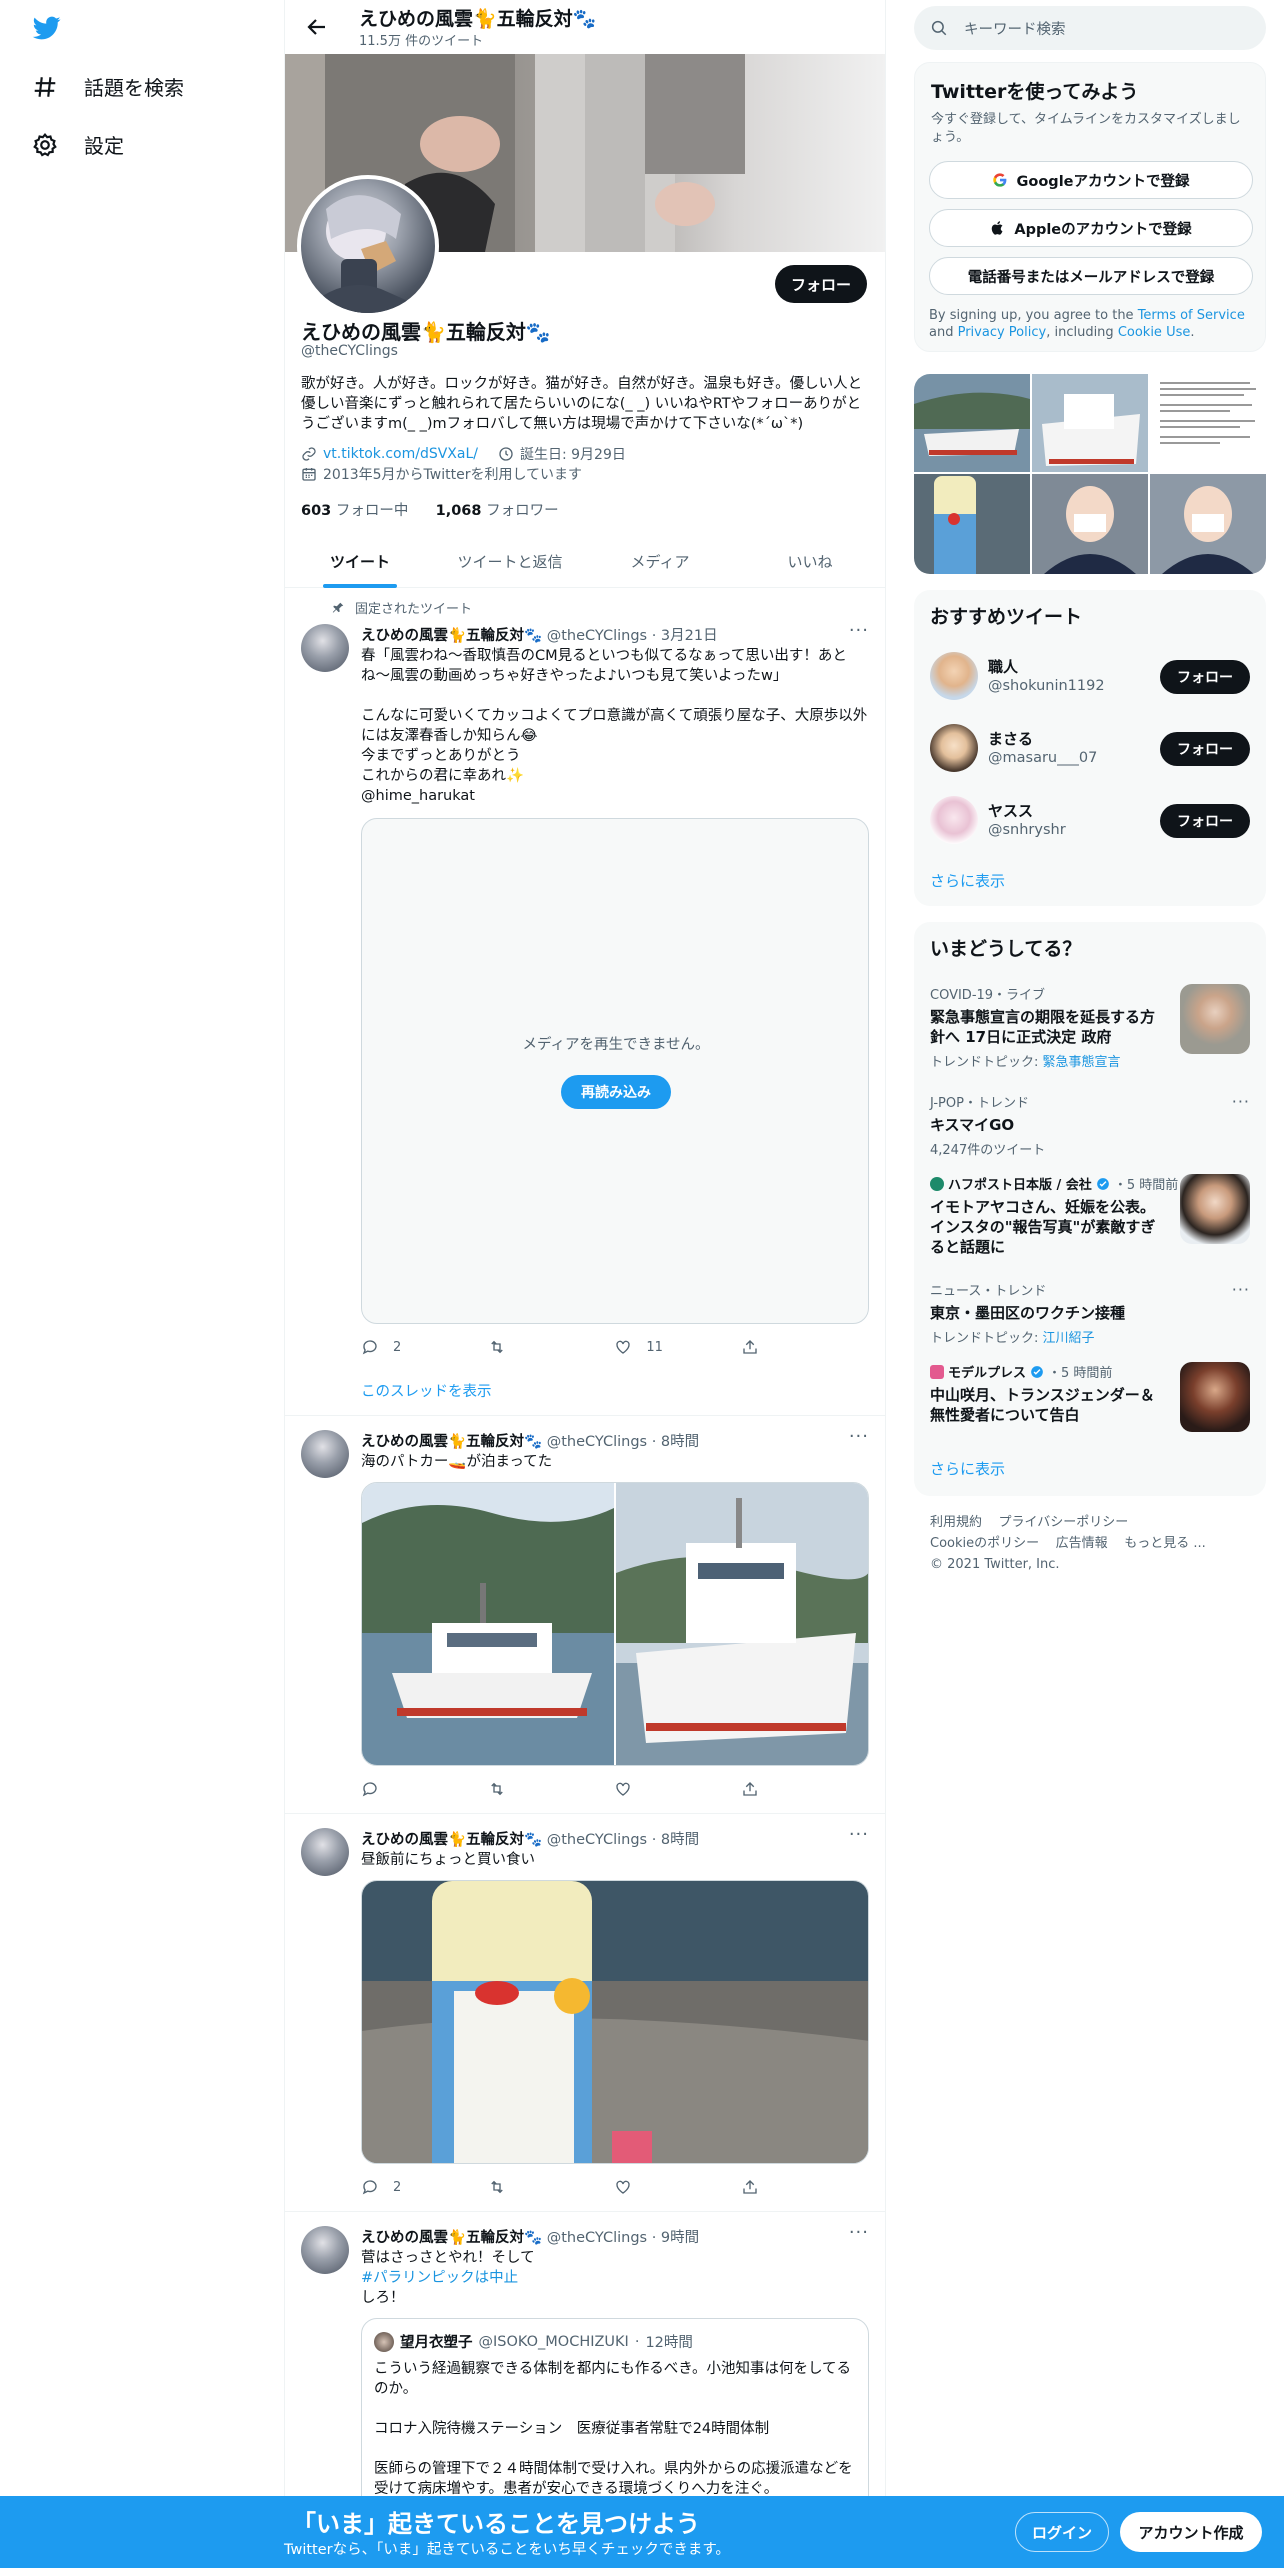 The width and height of the screenshot is (1284, 2568). Describe the element at coordinates (689, 636) in the screenshot. I see `tweet-time: 3月21日` at that location.